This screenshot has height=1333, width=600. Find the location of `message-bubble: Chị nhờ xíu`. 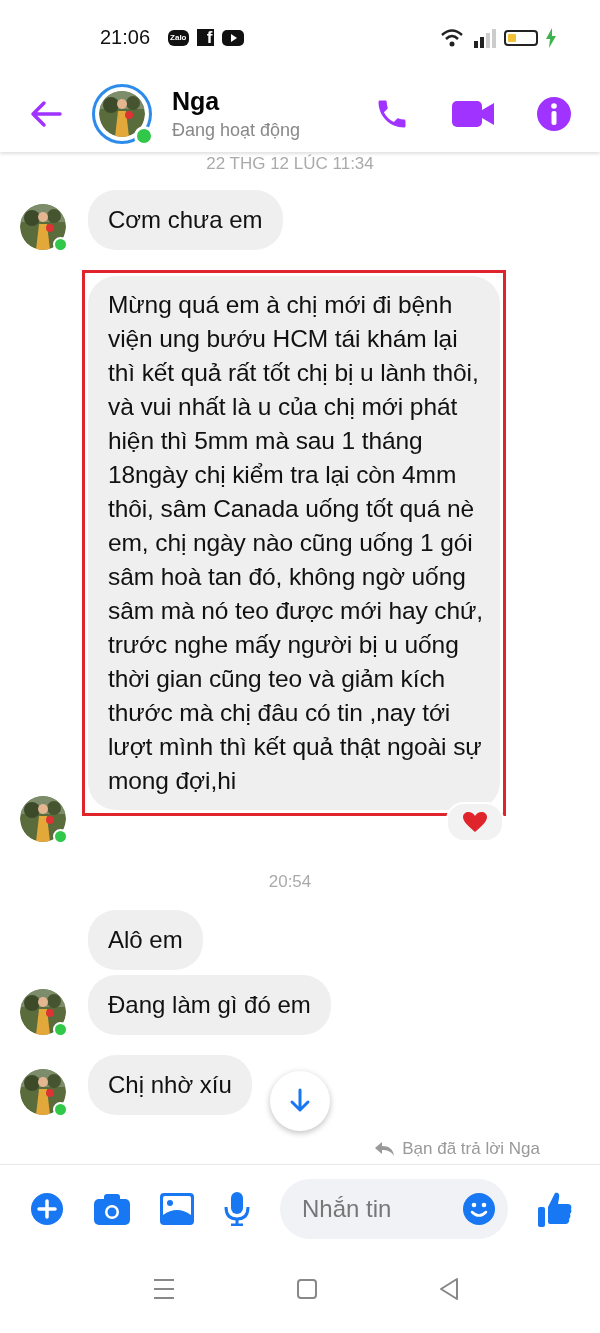

message-bubble: Chị nhờ xíu is located at coordinates (170, 1085).